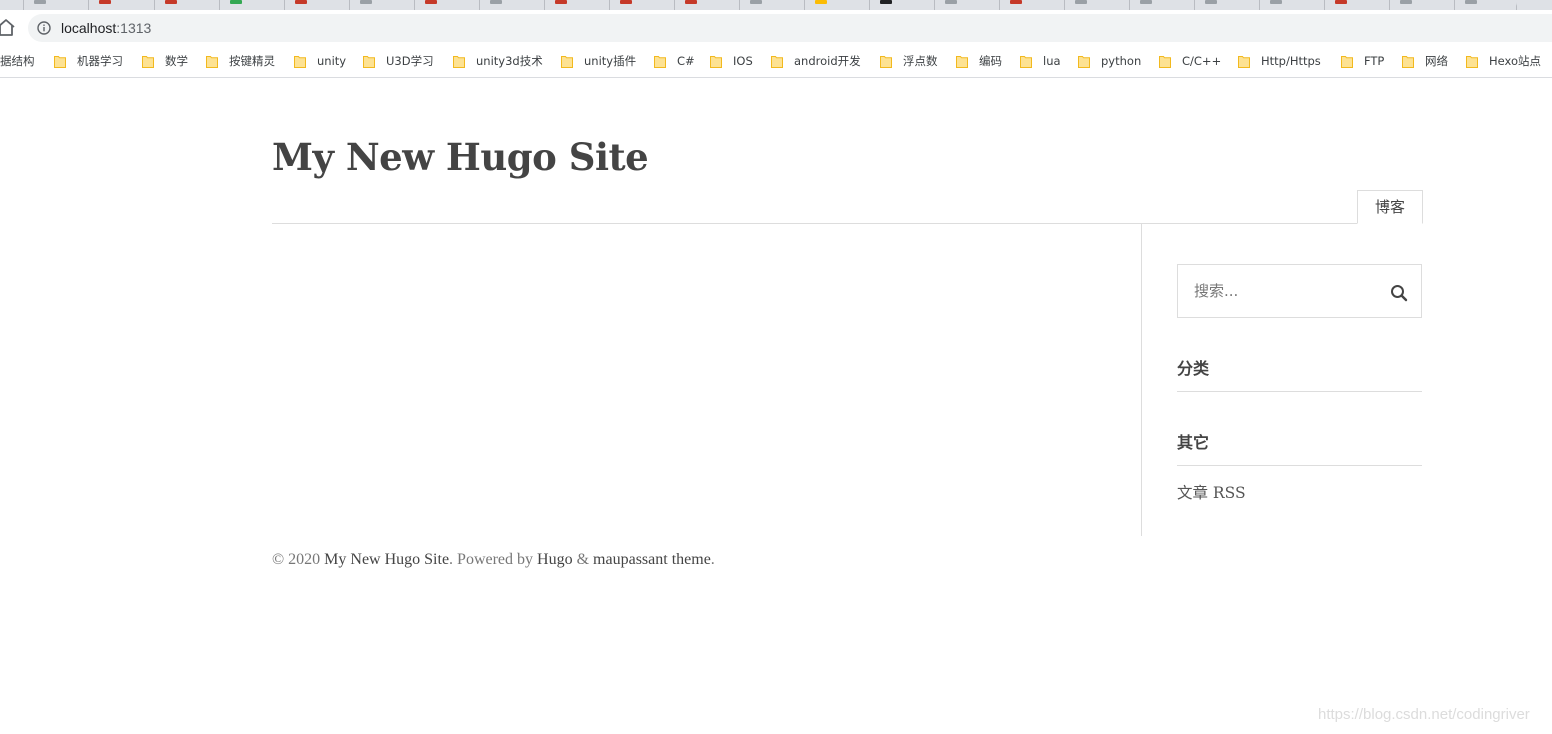 Image resolution: width=1552 pixels, height=734 pixels. I want to click on footer-copyright: © 2020, so click(296, 559).